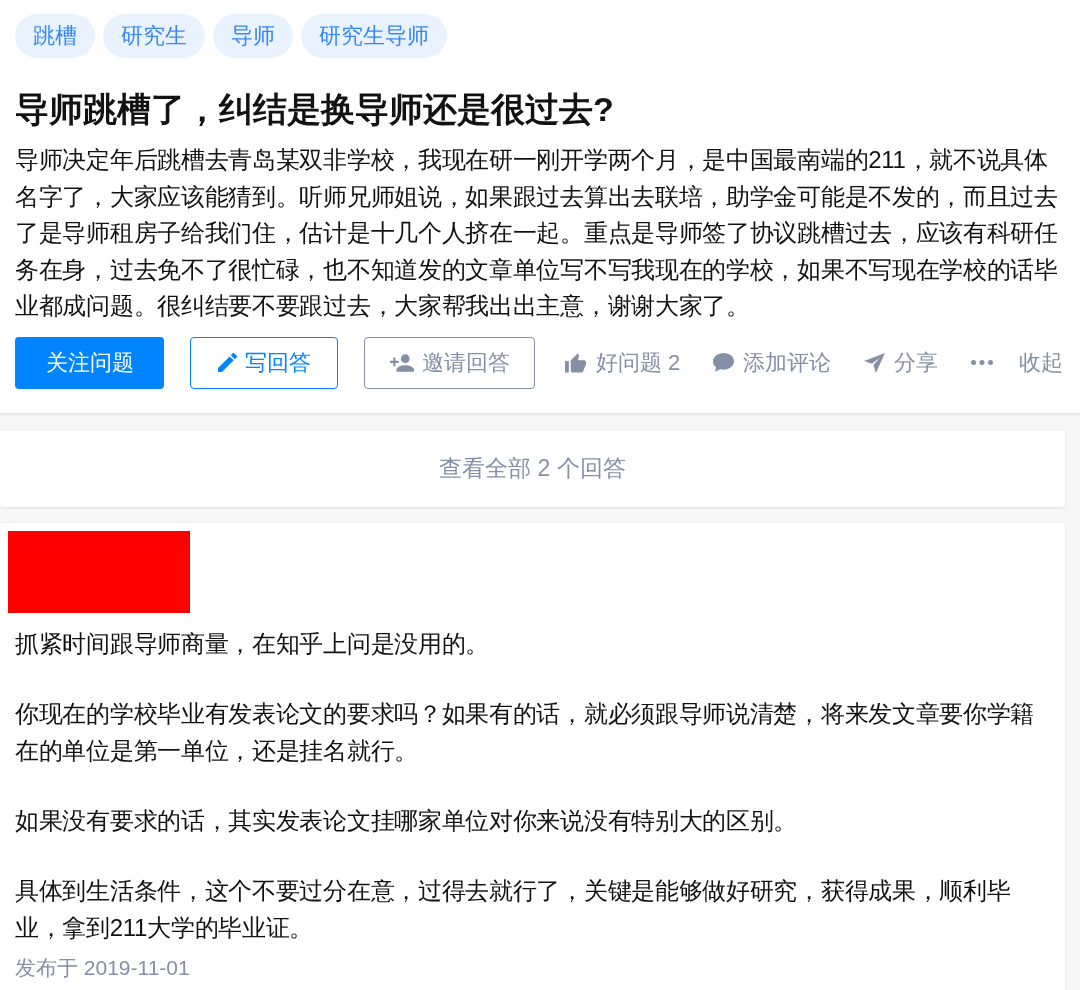 The image size is (1080, 990). I want to click on share-button: 分享, so click(901, 362).